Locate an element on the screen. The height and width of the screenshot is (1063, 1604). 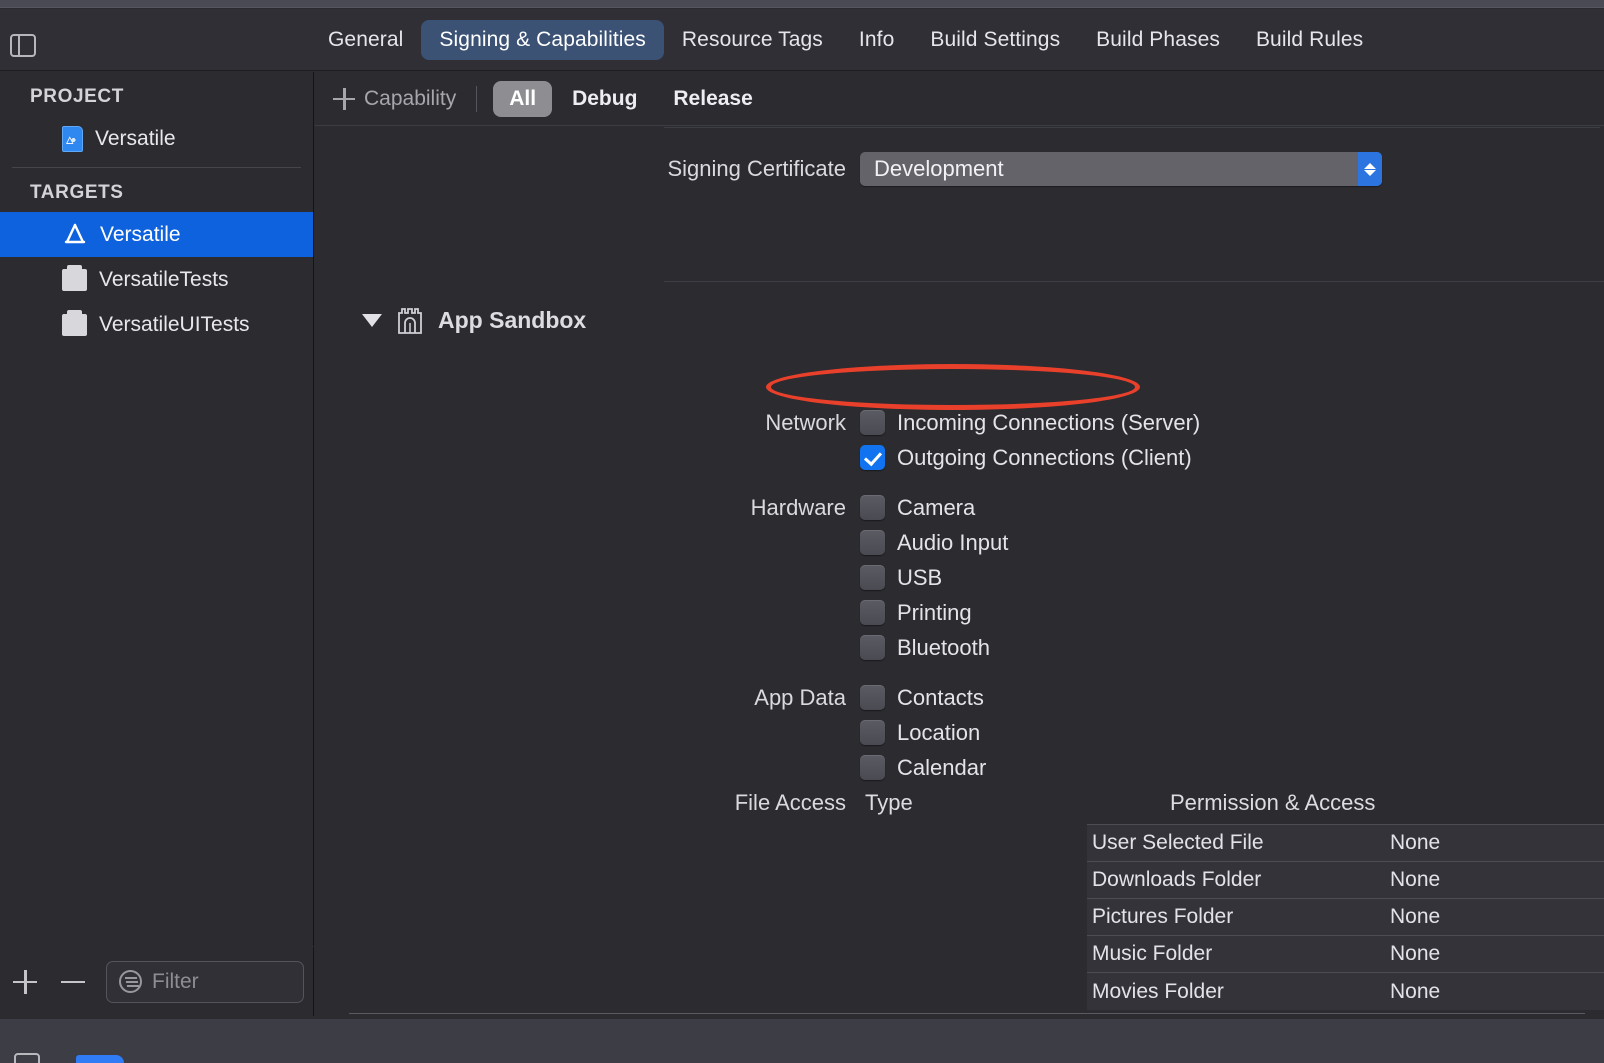
sandbox-group-app-data: App Data Contacts Location Calendar is located at coordinates (1024, 732).